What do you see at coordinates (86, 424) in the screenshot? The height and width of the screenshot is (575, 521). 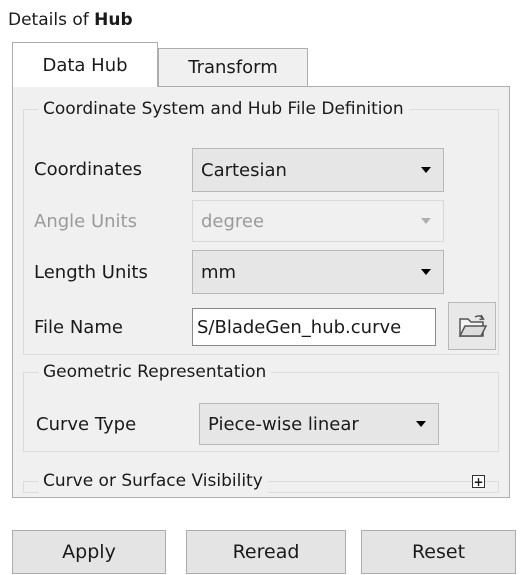 I see `curve-type-label: Curve Type` at bounding box center [86, 424].